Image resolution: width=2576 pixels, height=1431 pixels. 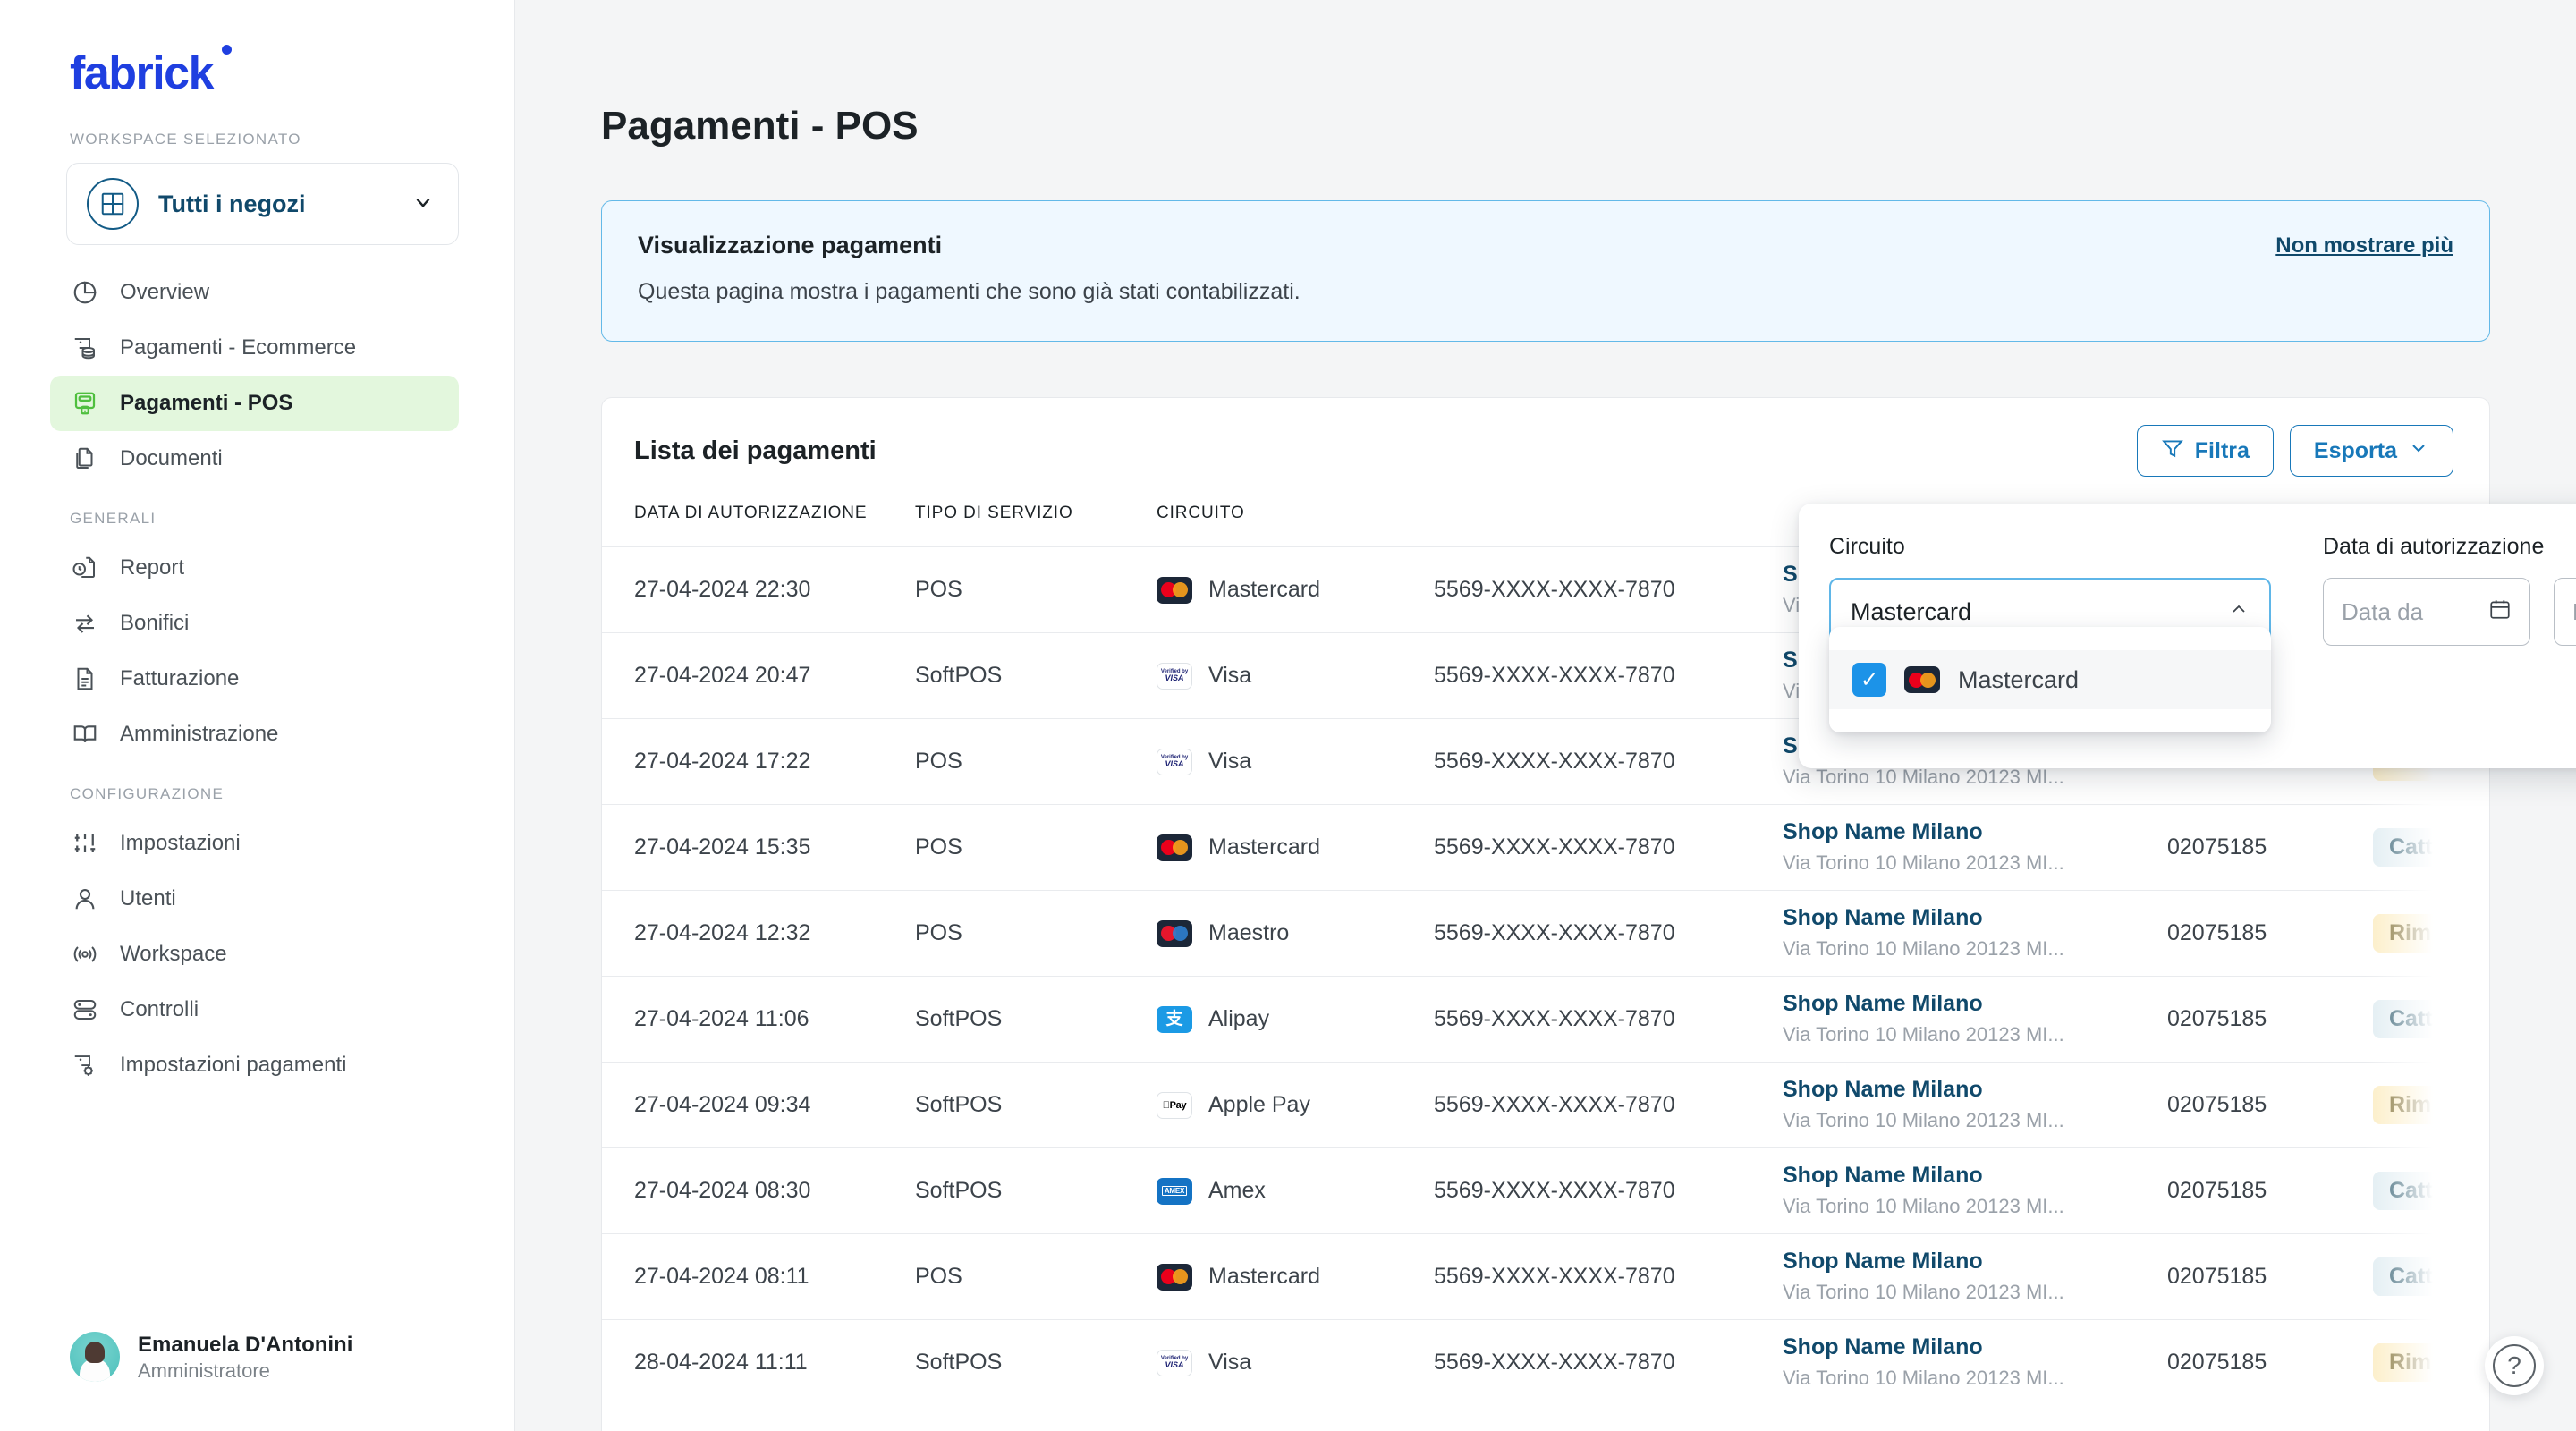 I want to click on sidebar-item-bonifici: Bonifici, so click(x=254, y=624).